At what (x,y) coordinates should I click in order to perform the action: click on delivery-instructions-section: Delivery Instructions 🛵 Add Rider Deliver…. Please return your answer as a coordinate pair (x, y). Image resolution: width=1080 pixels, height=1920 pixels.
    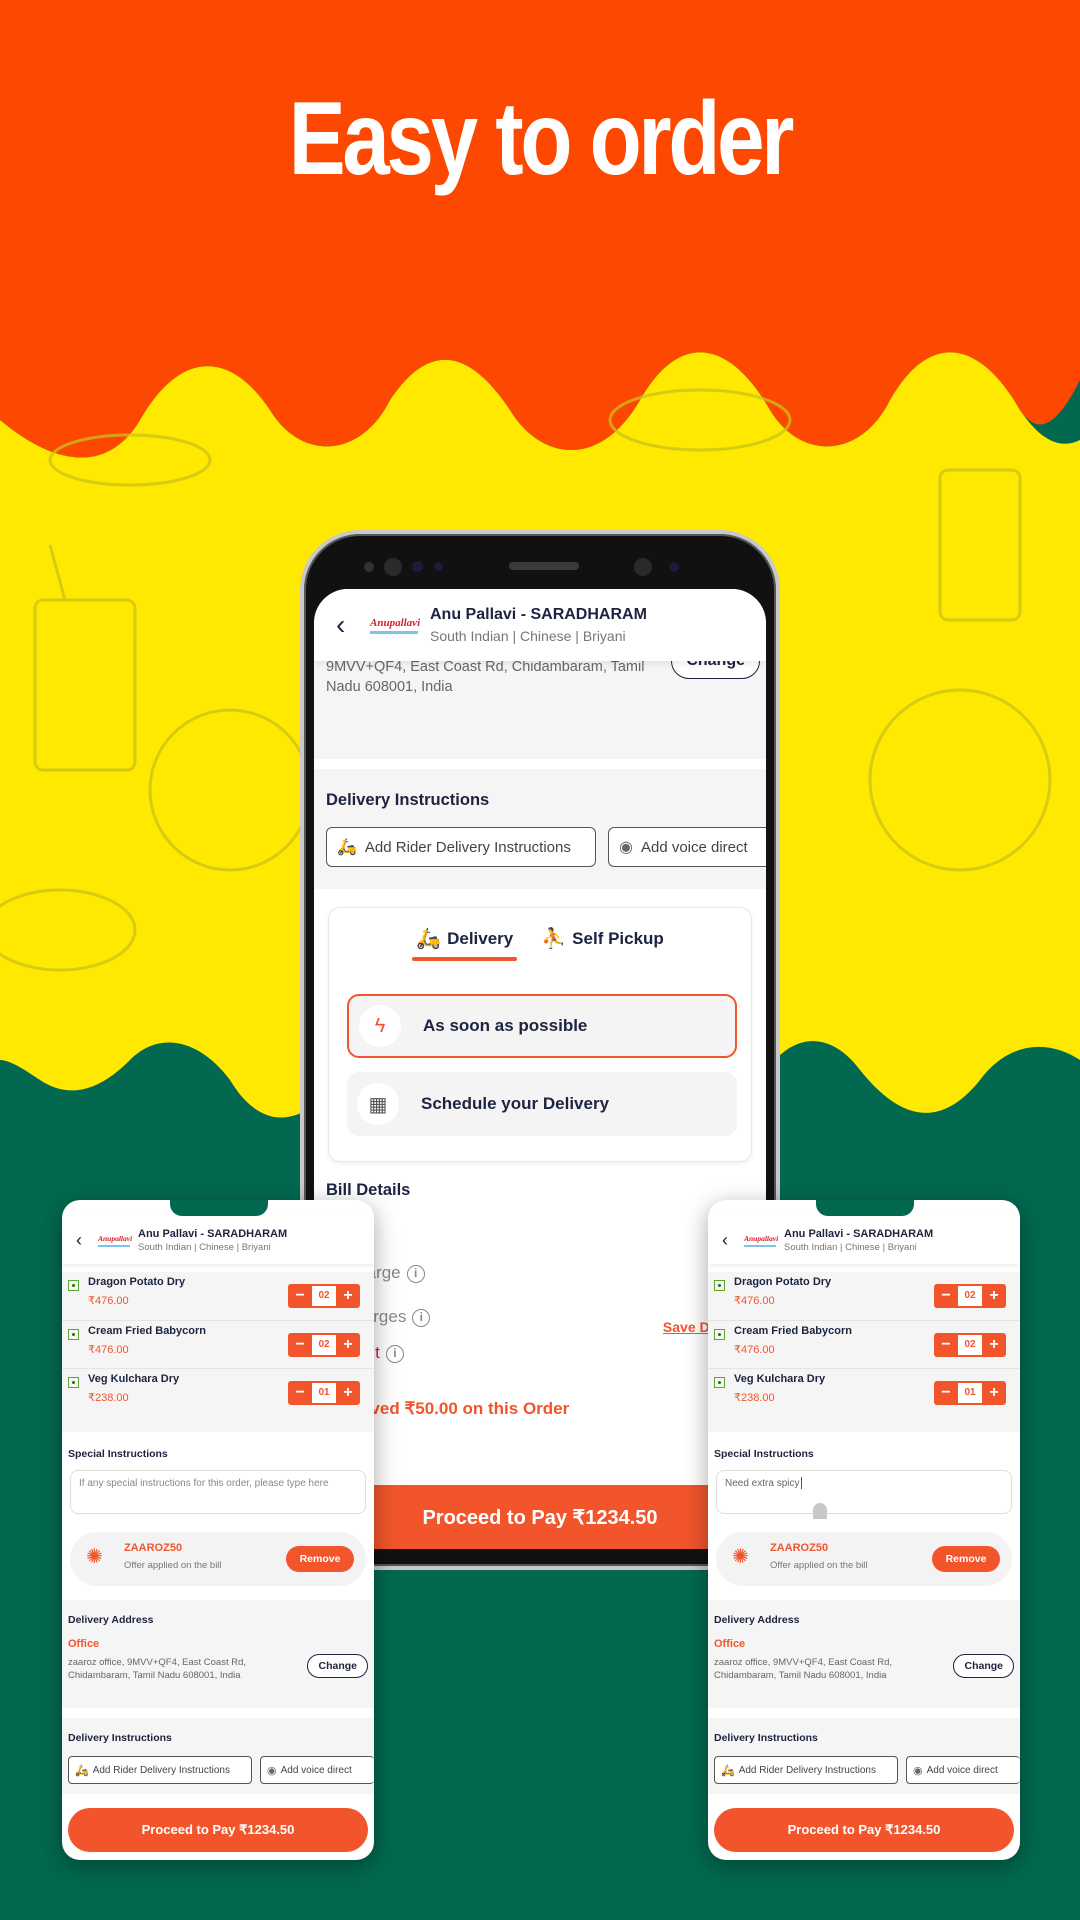
    Looking at the image, I should click on (864, 1756).